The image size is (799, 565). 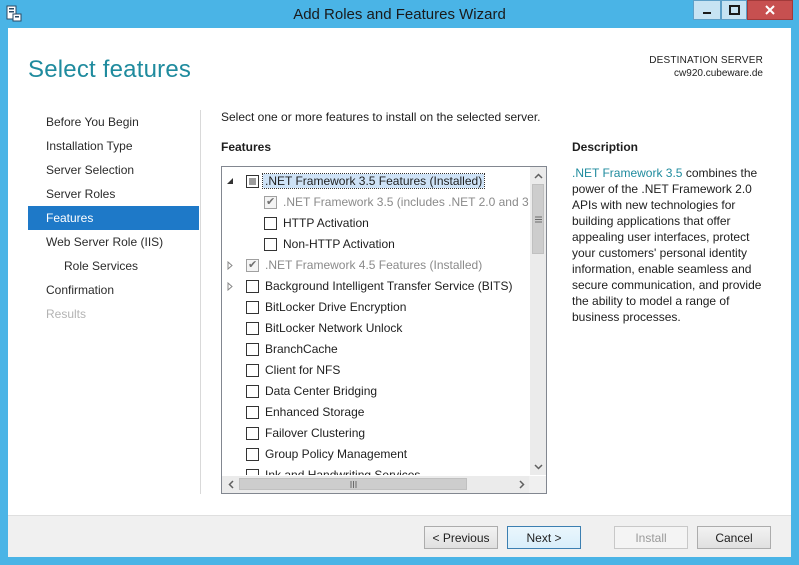 I want to click on previous-button: < Previous, so click(x=461, y=537).